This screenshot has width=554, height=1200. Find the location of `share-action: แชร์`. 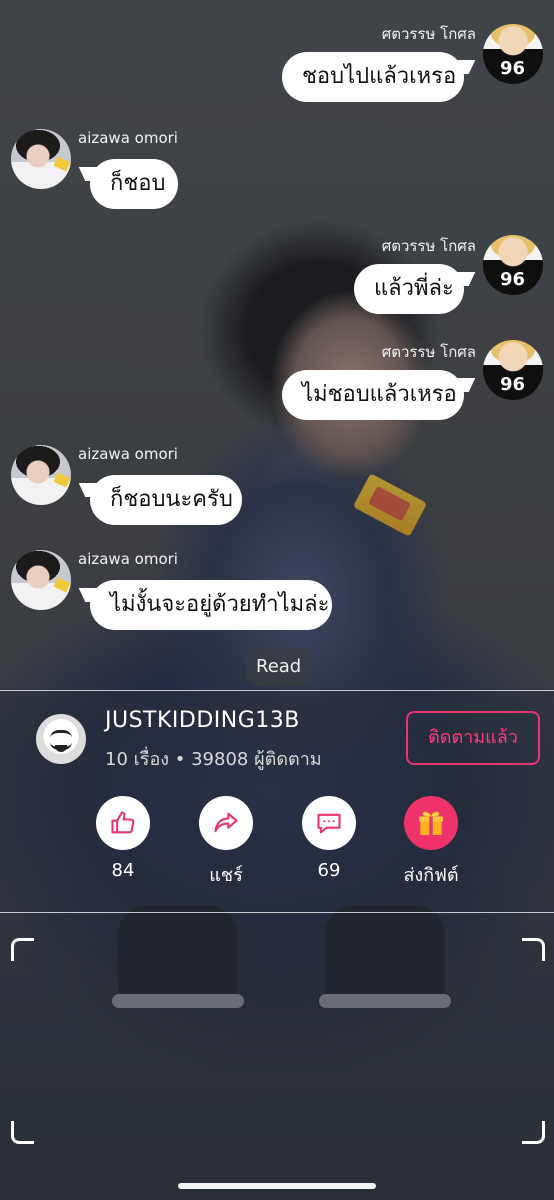

share-action: แชร์ is located at coordinates (226, 842).